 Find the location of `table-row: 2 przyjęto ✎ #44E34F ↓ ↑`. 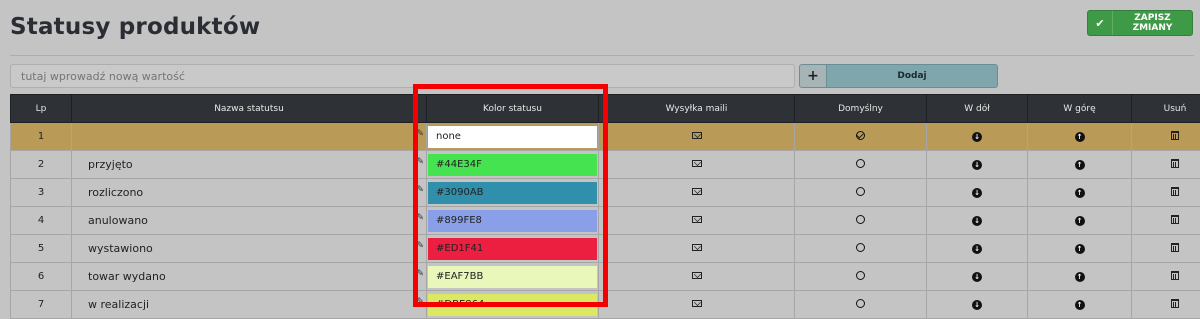

table-row: 2 przyjęto ✎ #44E34F ↓ ↑ is located at coordinates (605, 165).